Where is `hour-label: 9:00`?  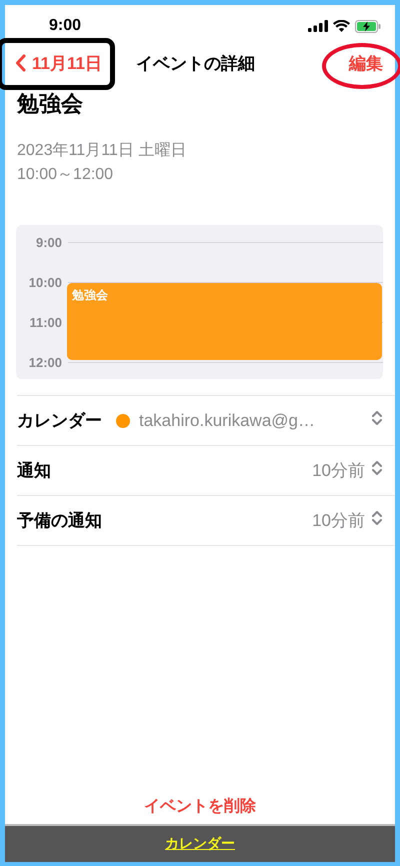 hour-label: 9:00 is located at coordinates (48, 242).